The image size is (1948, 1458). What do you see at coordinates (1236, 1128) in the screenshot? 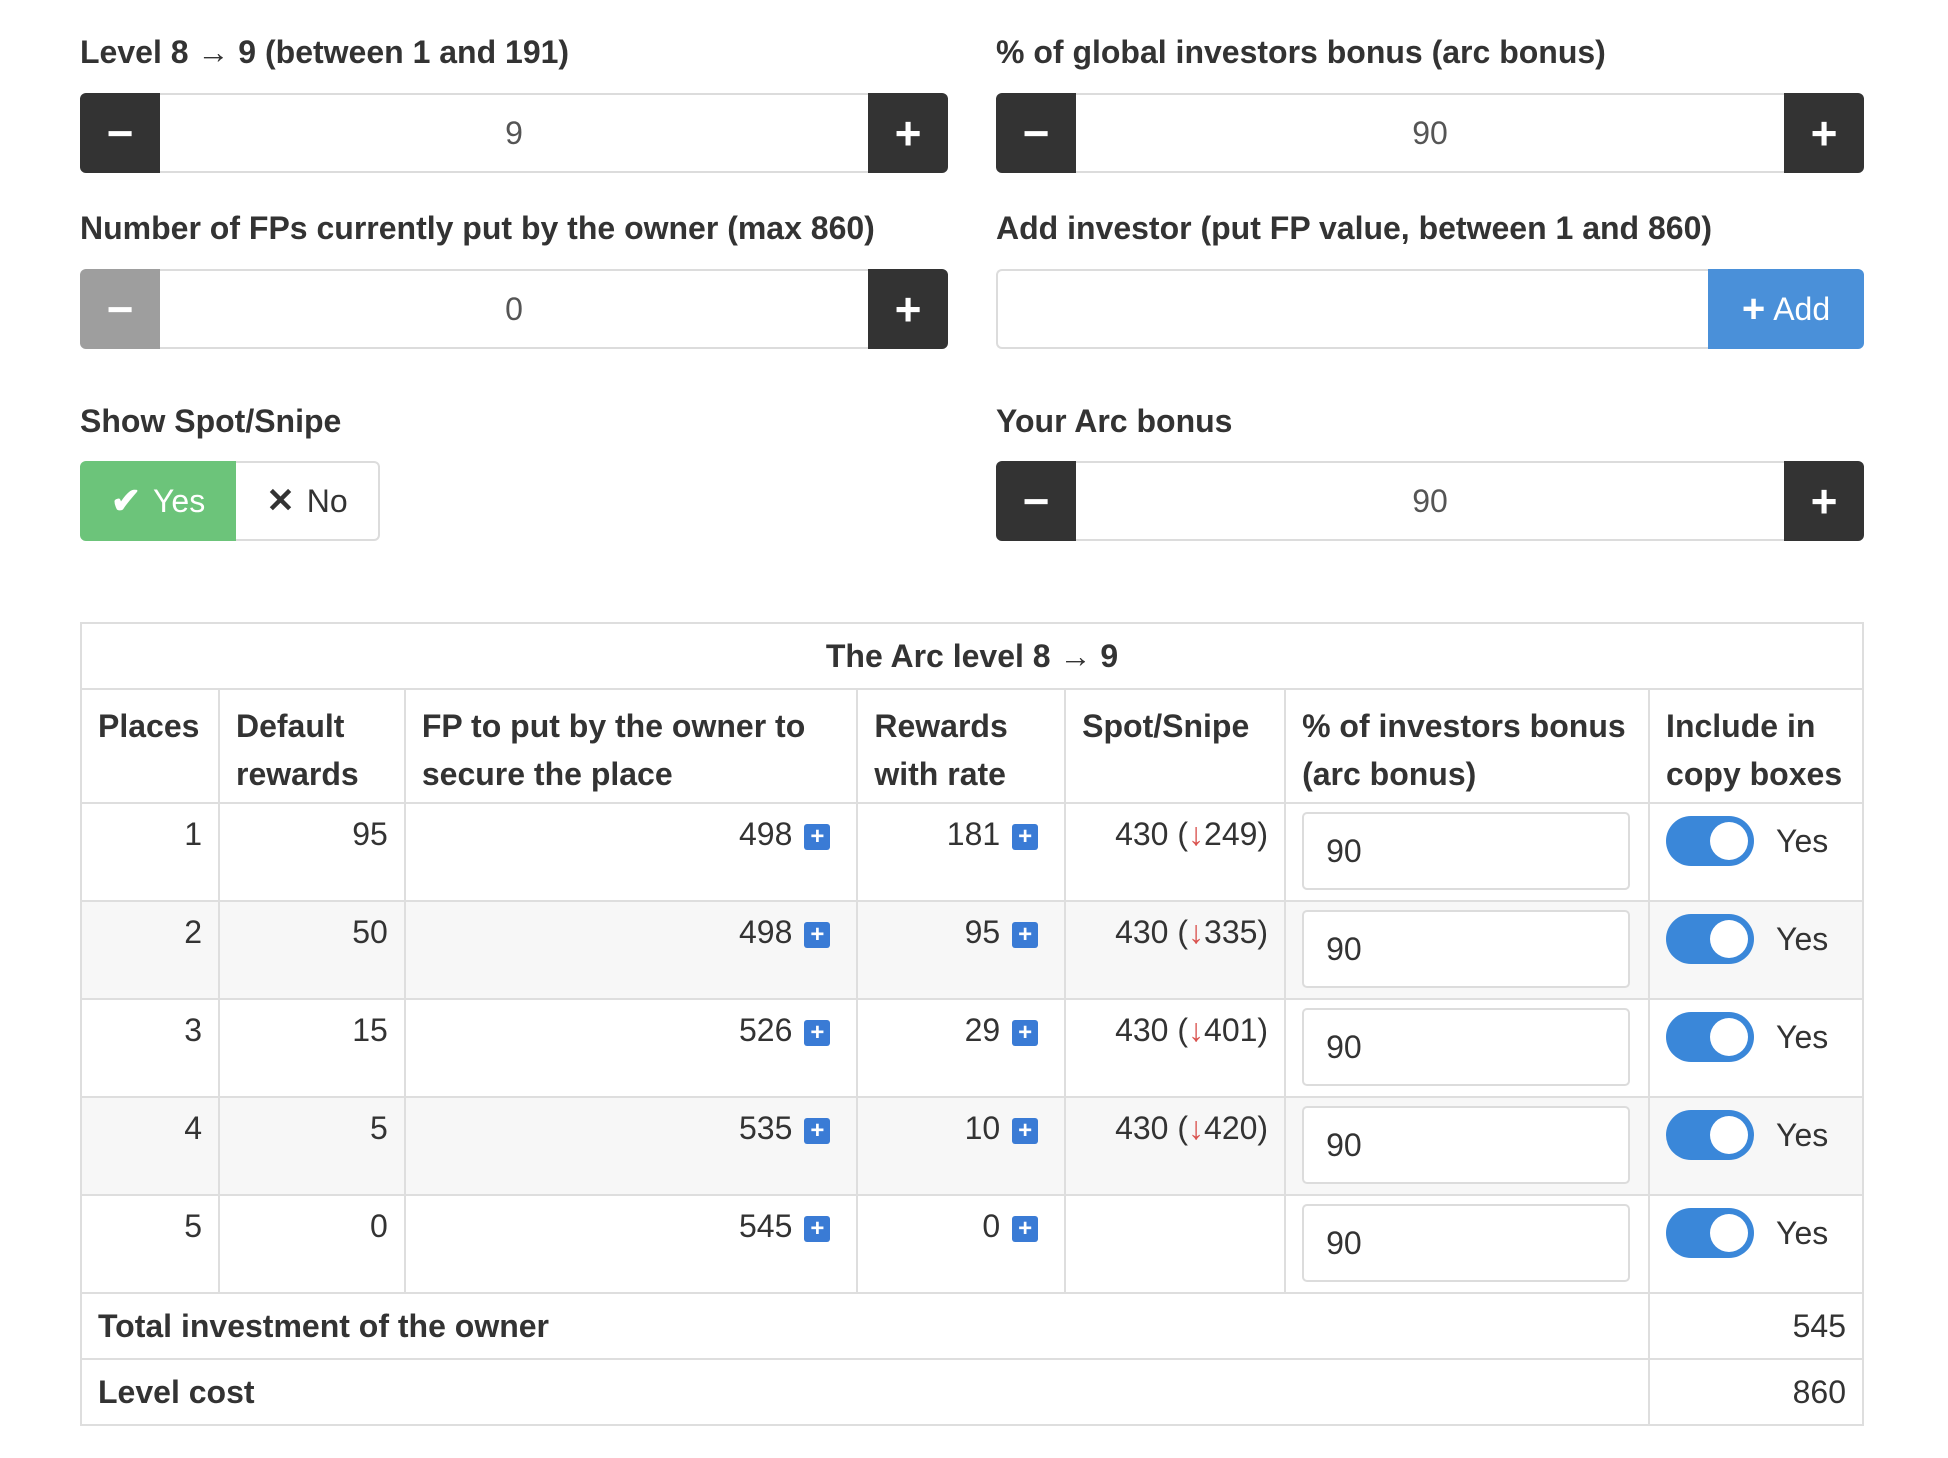
I see `snipe-value: 420)` at bounding box center [1236, 1128].